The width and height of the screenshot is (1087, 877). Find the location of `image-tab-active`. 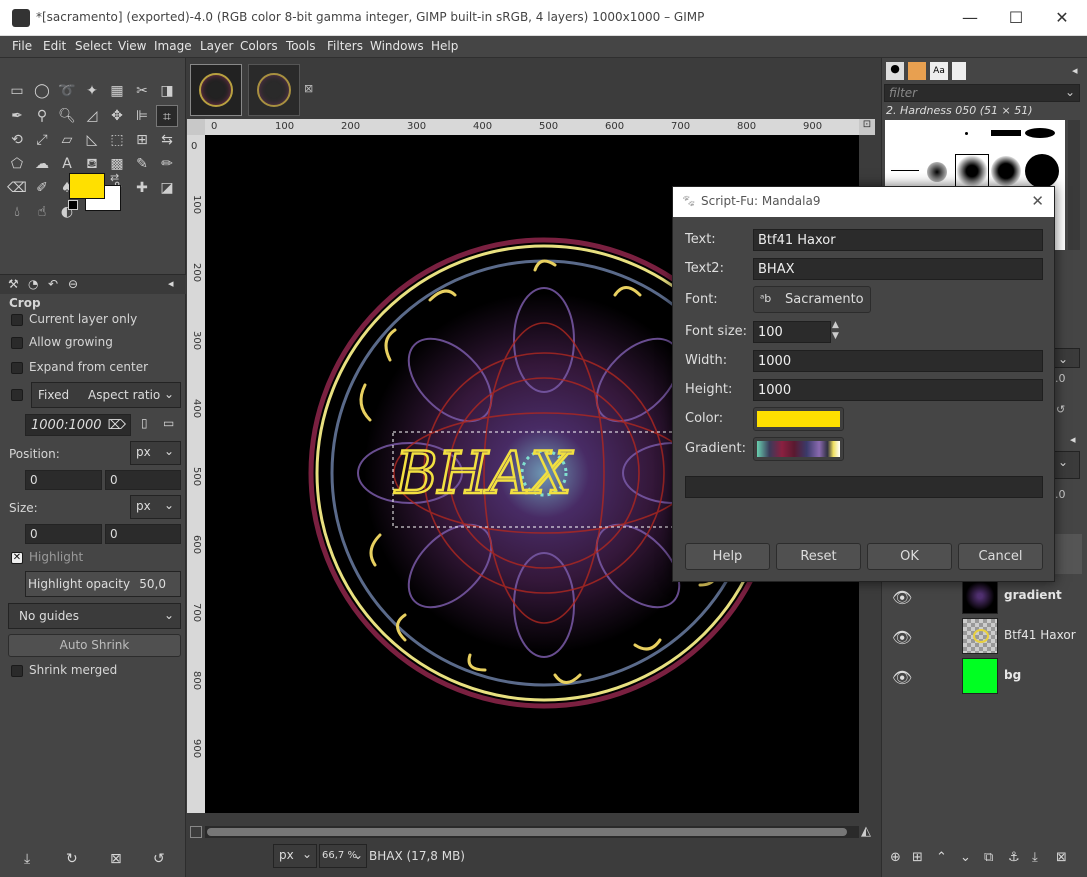

image-tab-active is located at coordinates (216, 90).